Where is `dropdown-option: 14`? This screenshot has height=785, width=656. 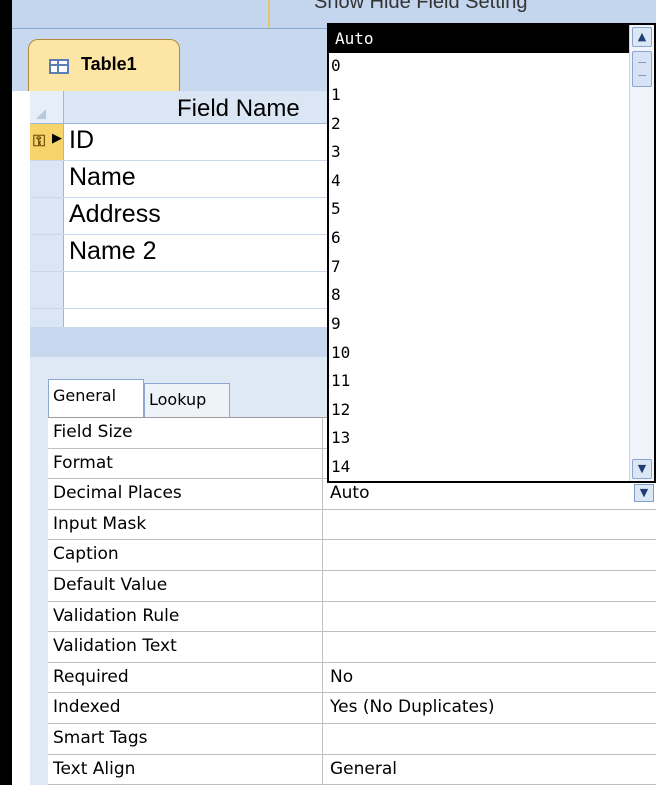
dropdown-option: 14 is located at coordinates (340, 467).